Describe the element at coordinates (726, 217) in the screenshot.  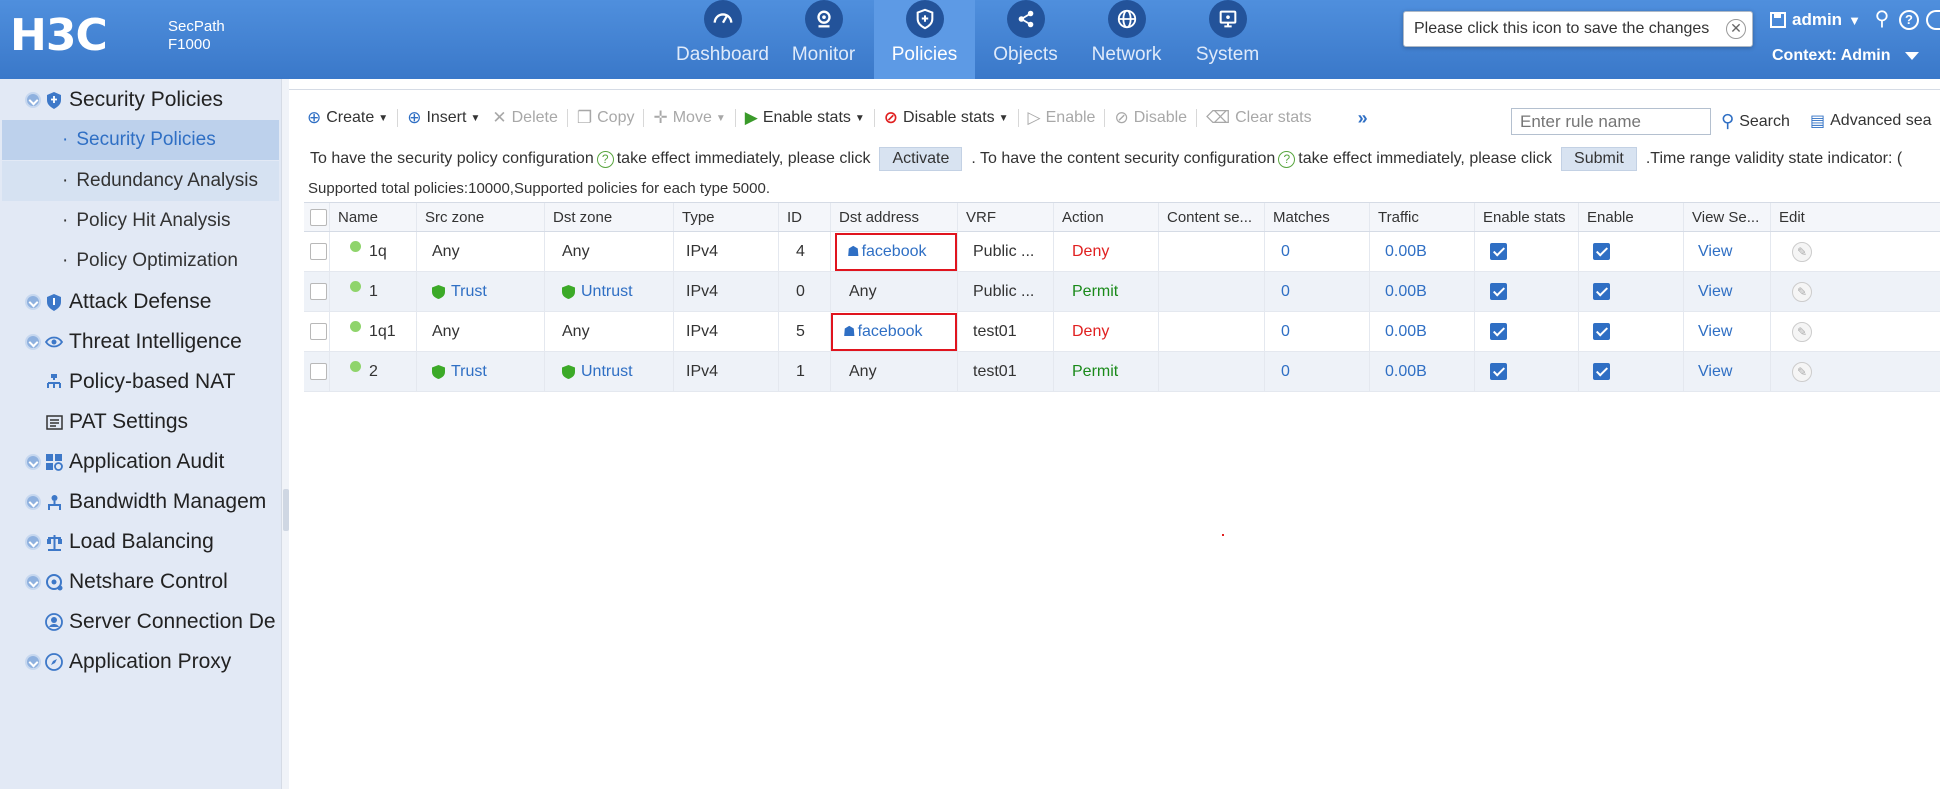
I see `column-header-type: Type` at that location.